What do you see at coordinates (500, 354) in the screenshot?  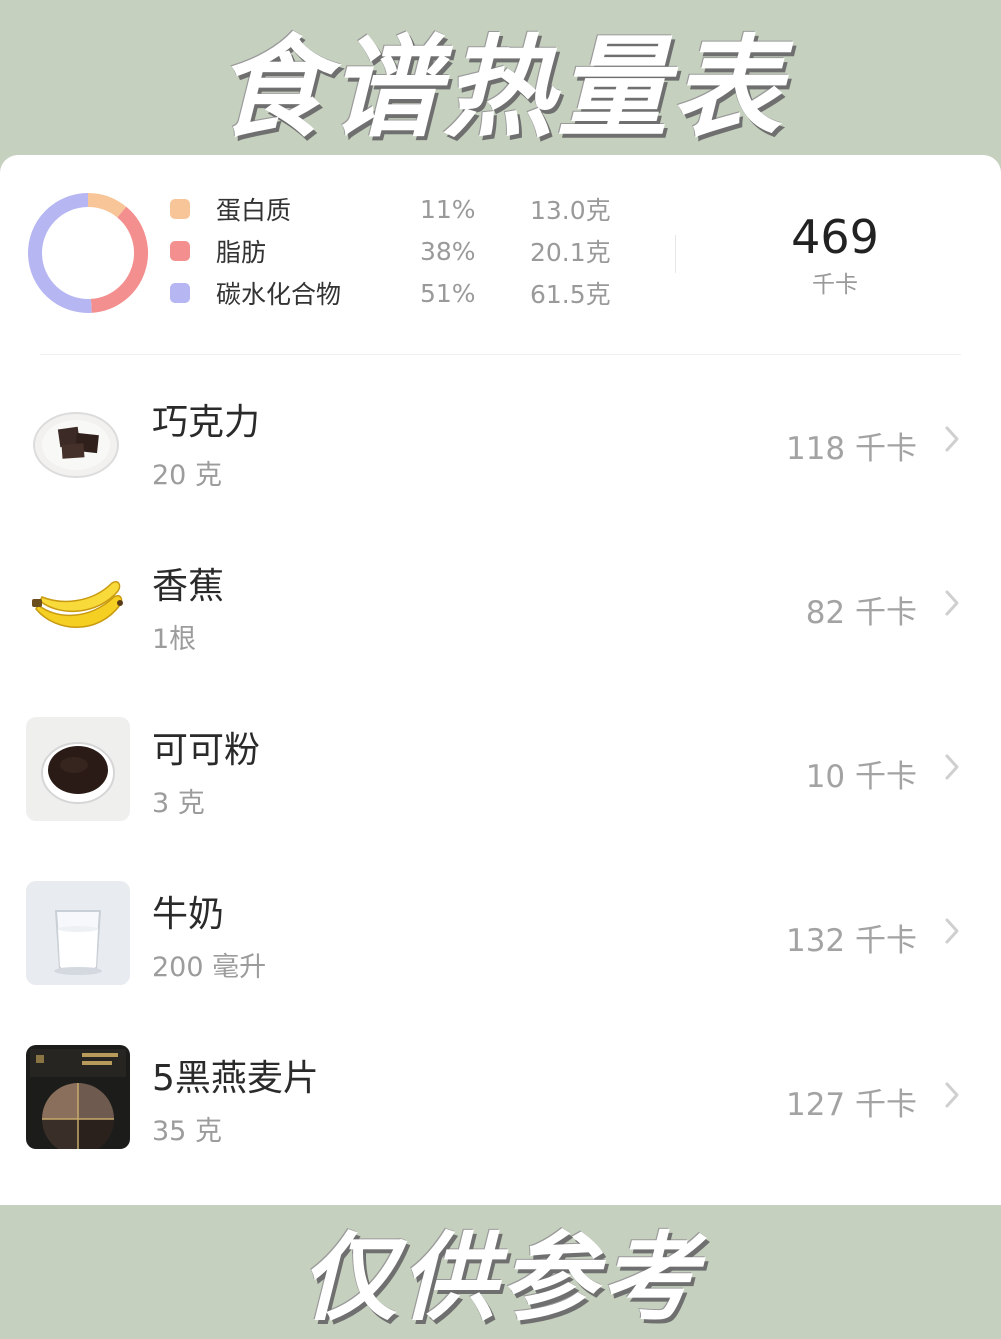 I see `section-divider` at bounding box center [500, 354].